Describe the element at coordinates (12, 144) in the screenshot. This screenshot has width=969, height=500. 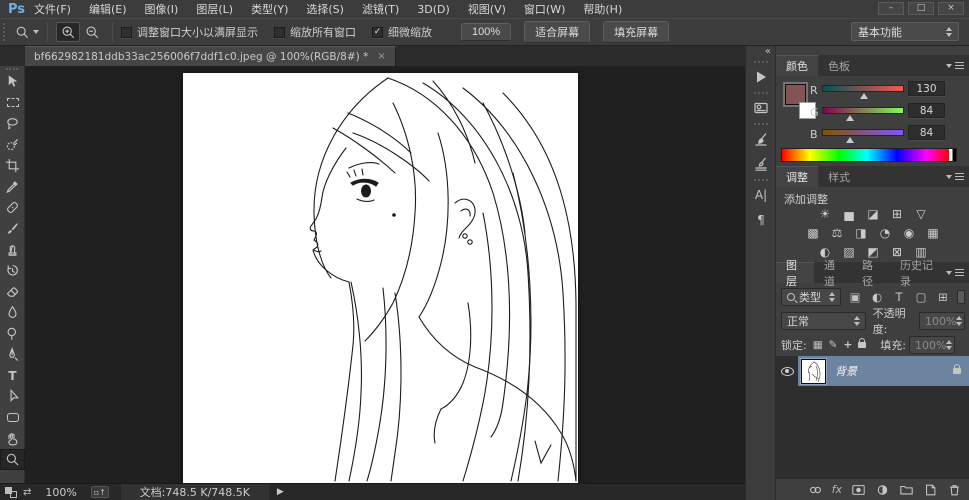
I see `quick-selection-tool` at that location.